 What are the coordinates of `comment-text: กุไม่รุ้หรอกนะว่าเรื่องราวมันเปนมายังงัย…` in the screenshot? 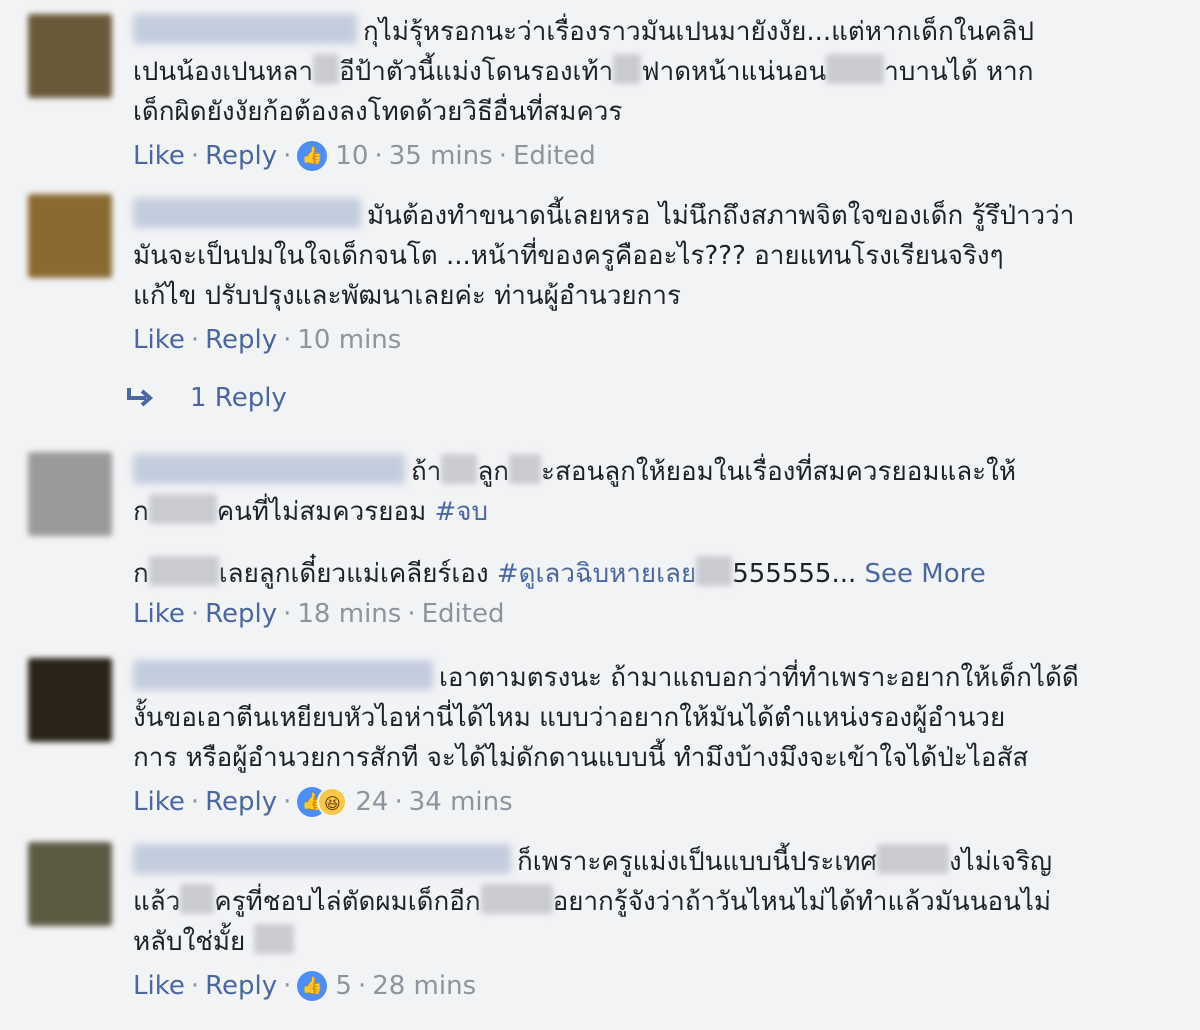 It's located at (648, 32).